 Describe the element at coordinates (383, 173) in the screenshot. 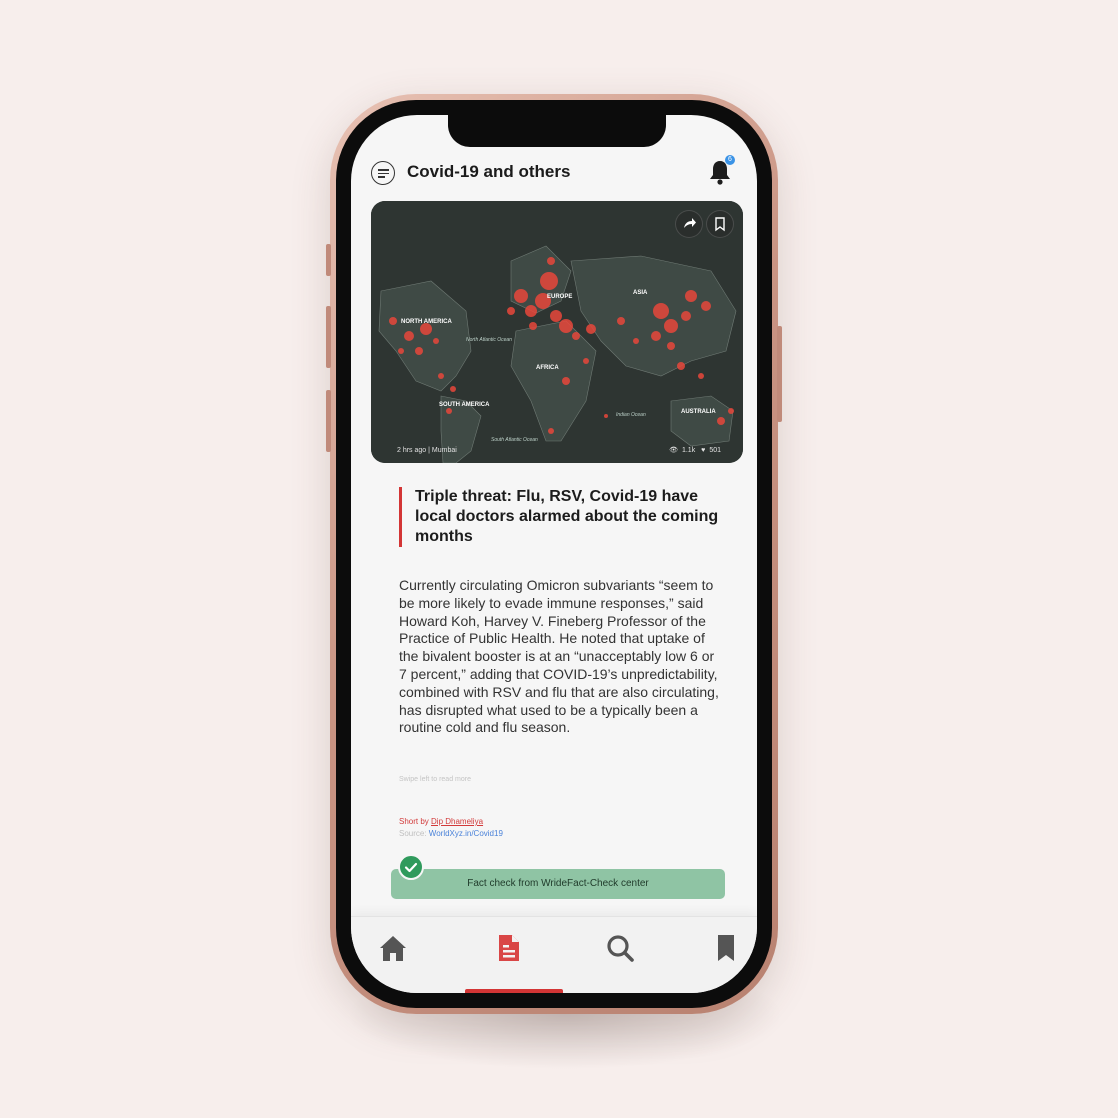

I see `menu-icon` at that location.